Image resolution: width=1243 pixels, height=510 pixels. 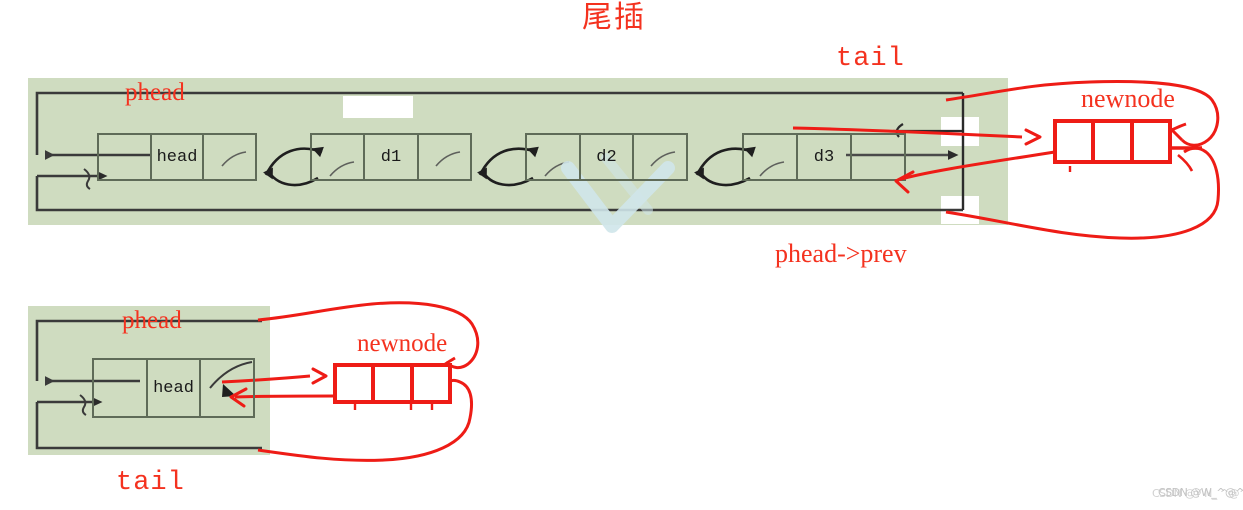 I want to click on node-data-cell: d2, so click(x=605, y=157).